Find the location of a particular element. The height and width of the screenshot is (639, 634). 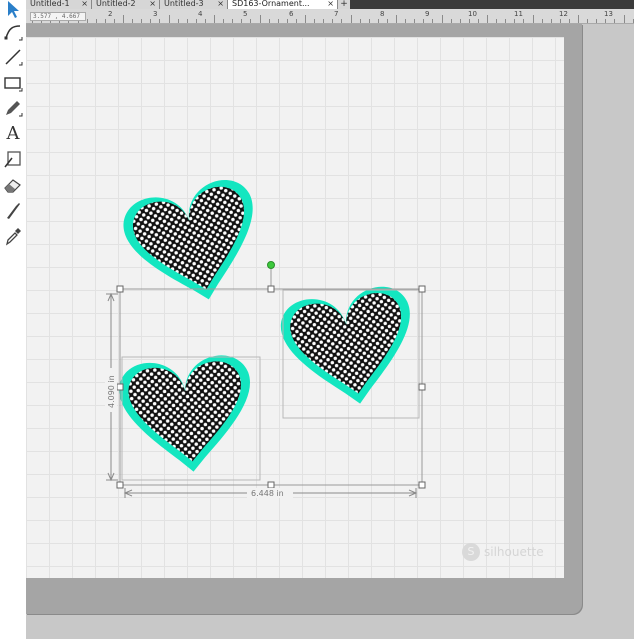

rectangle-tool is located at coordinates (13, 83).